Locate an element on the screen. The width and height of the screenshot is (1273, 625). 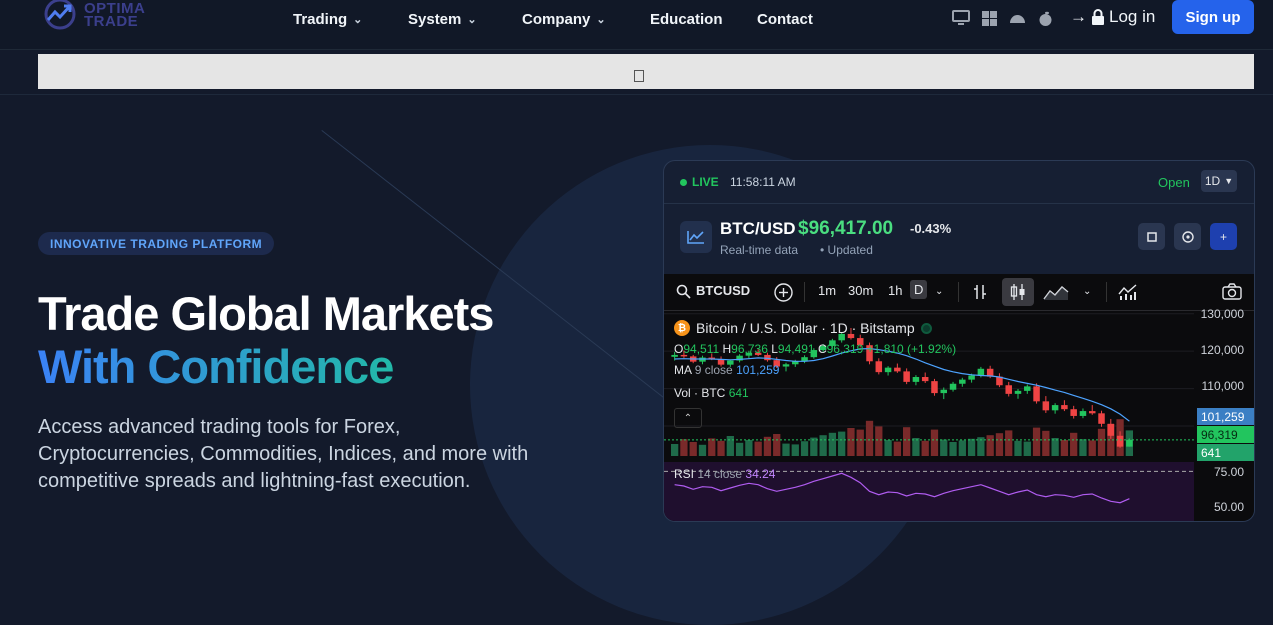
interval-1m: 1m is located at coordinates (827, 290).